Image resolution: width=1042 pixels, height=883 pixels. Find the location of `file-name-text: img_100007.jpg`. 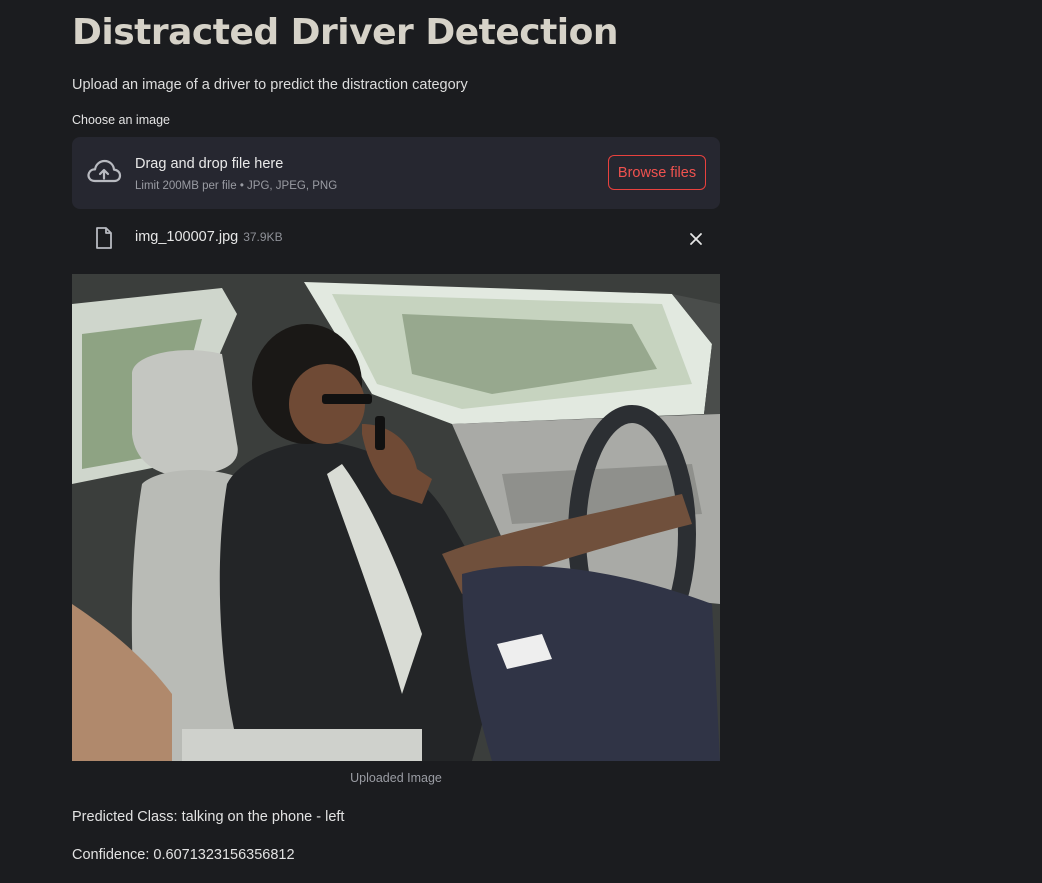

file-name-text: img_100007.jpg is located at coordinates (187, 237).